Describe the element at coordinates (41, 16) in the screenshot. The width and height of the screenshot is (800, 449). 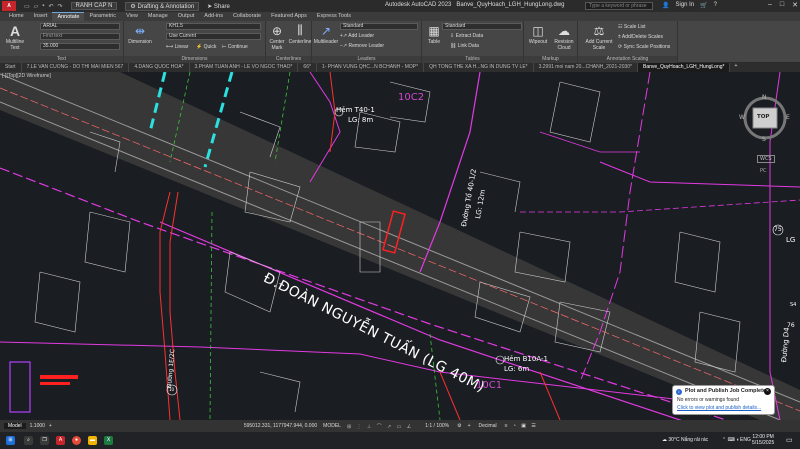
I see `tab-insert: Insert` at that location.